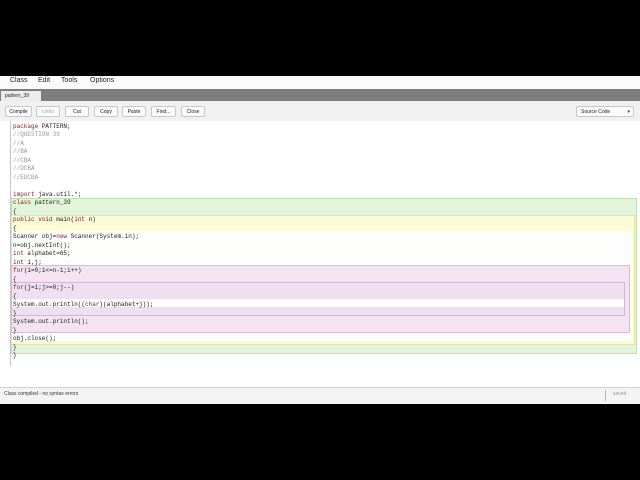  Describe the element at coordinates (102, 80) in the screenshot. I see `menu-options: Options` at that location.